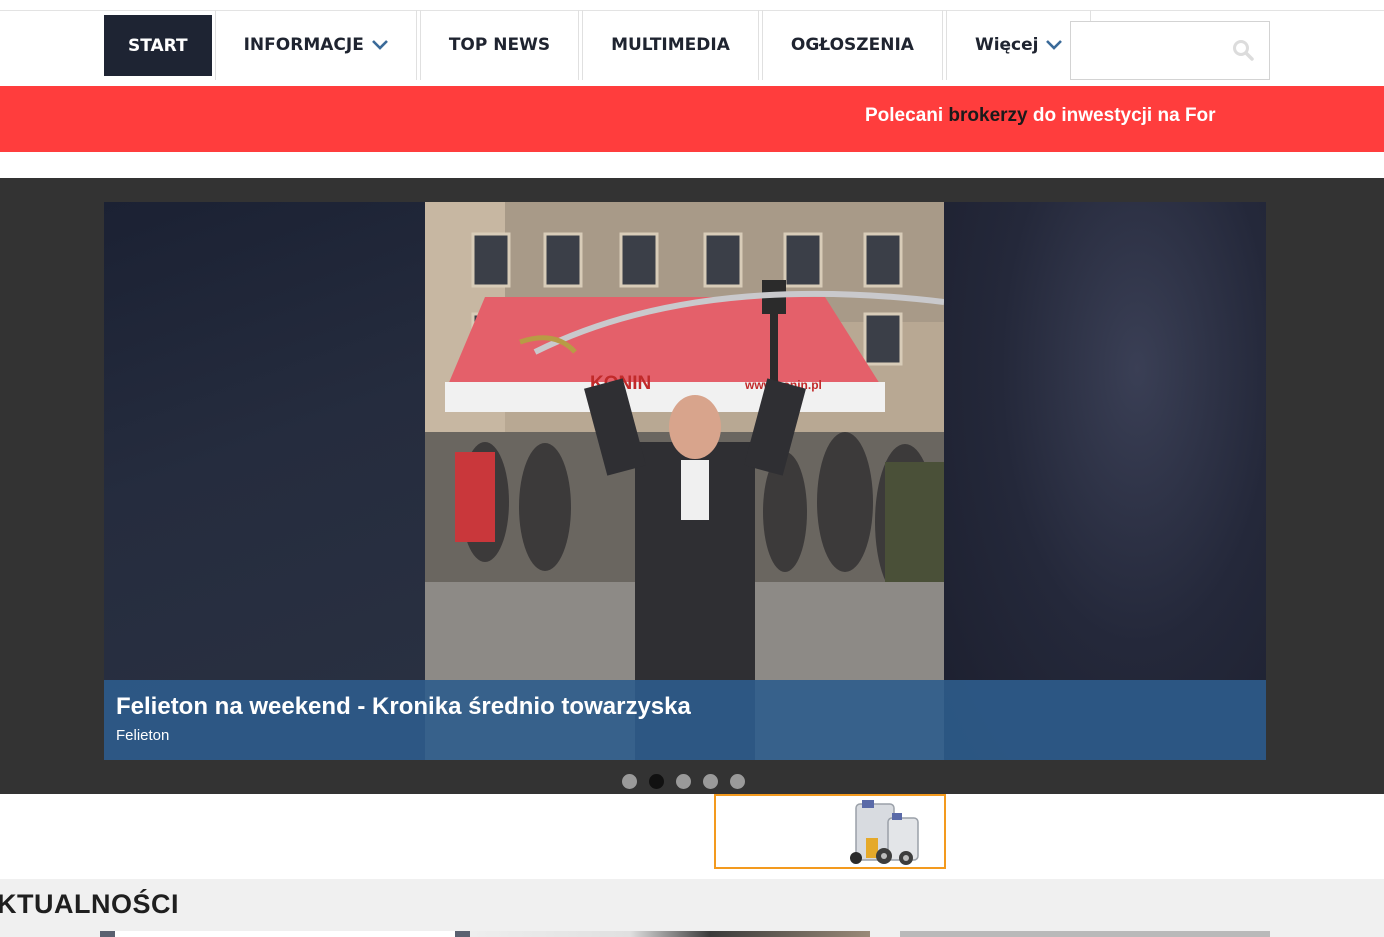 The width and height of the screenshot is (1384, 937). I want to click on search-icon, so click(1243, 50).